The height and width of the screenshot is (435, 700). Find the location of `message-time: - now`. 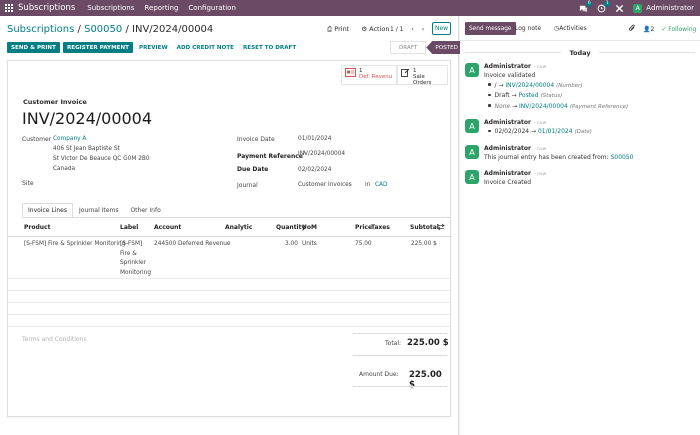

message-time: - now is located at coordinates (540, 149).